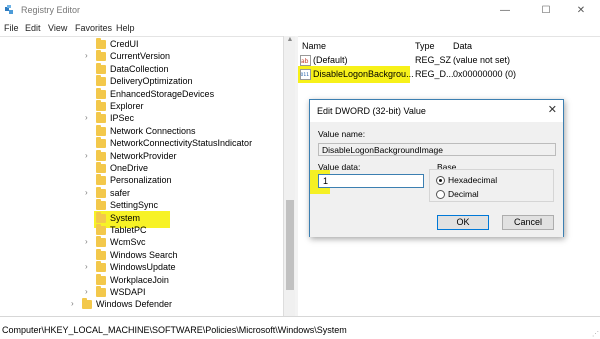 Image resolution: width=600 pixels, height=339 pixels. Describe the element at coordinates (289, 176) in the screenshot. I see `tree-scrollbar: ▲` at that location.